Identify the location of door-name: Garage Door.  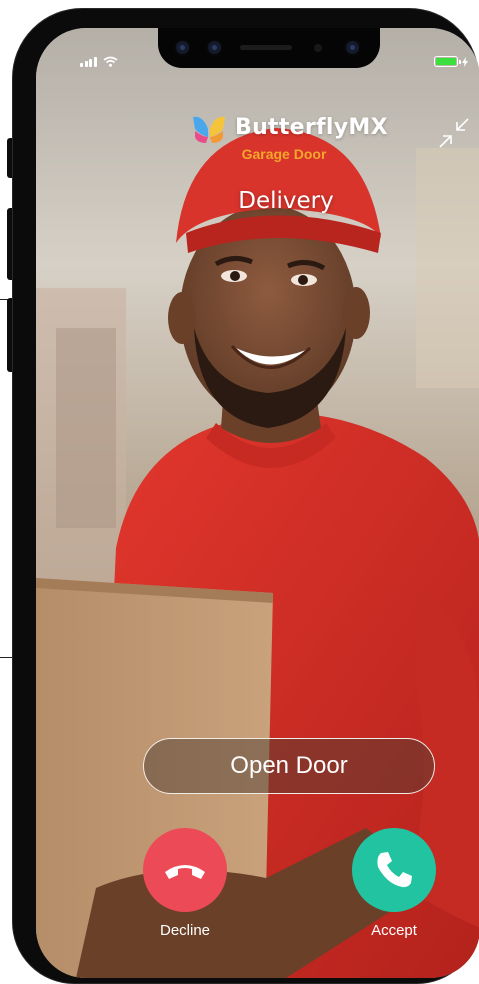
(284, 154).